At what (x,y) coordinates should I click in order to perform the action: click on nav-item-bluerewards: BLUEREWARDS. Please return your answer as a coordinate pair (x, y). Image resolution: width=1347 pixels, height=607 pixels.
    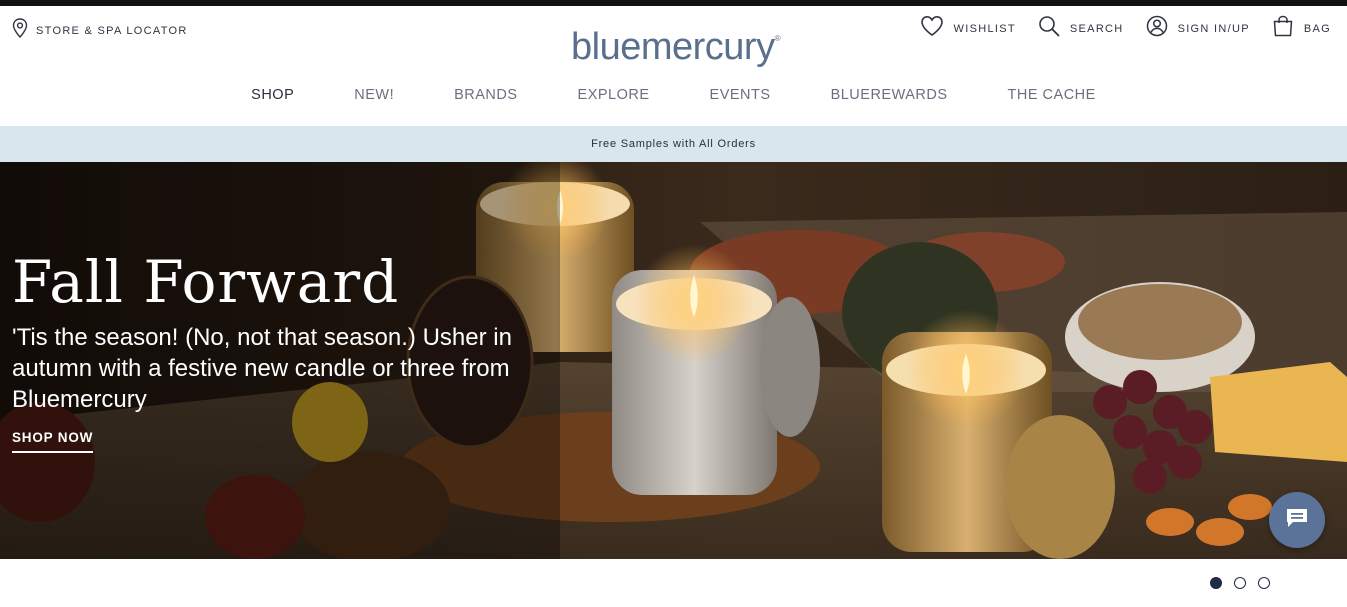
    Looking at the image, I should click on (889, 95).